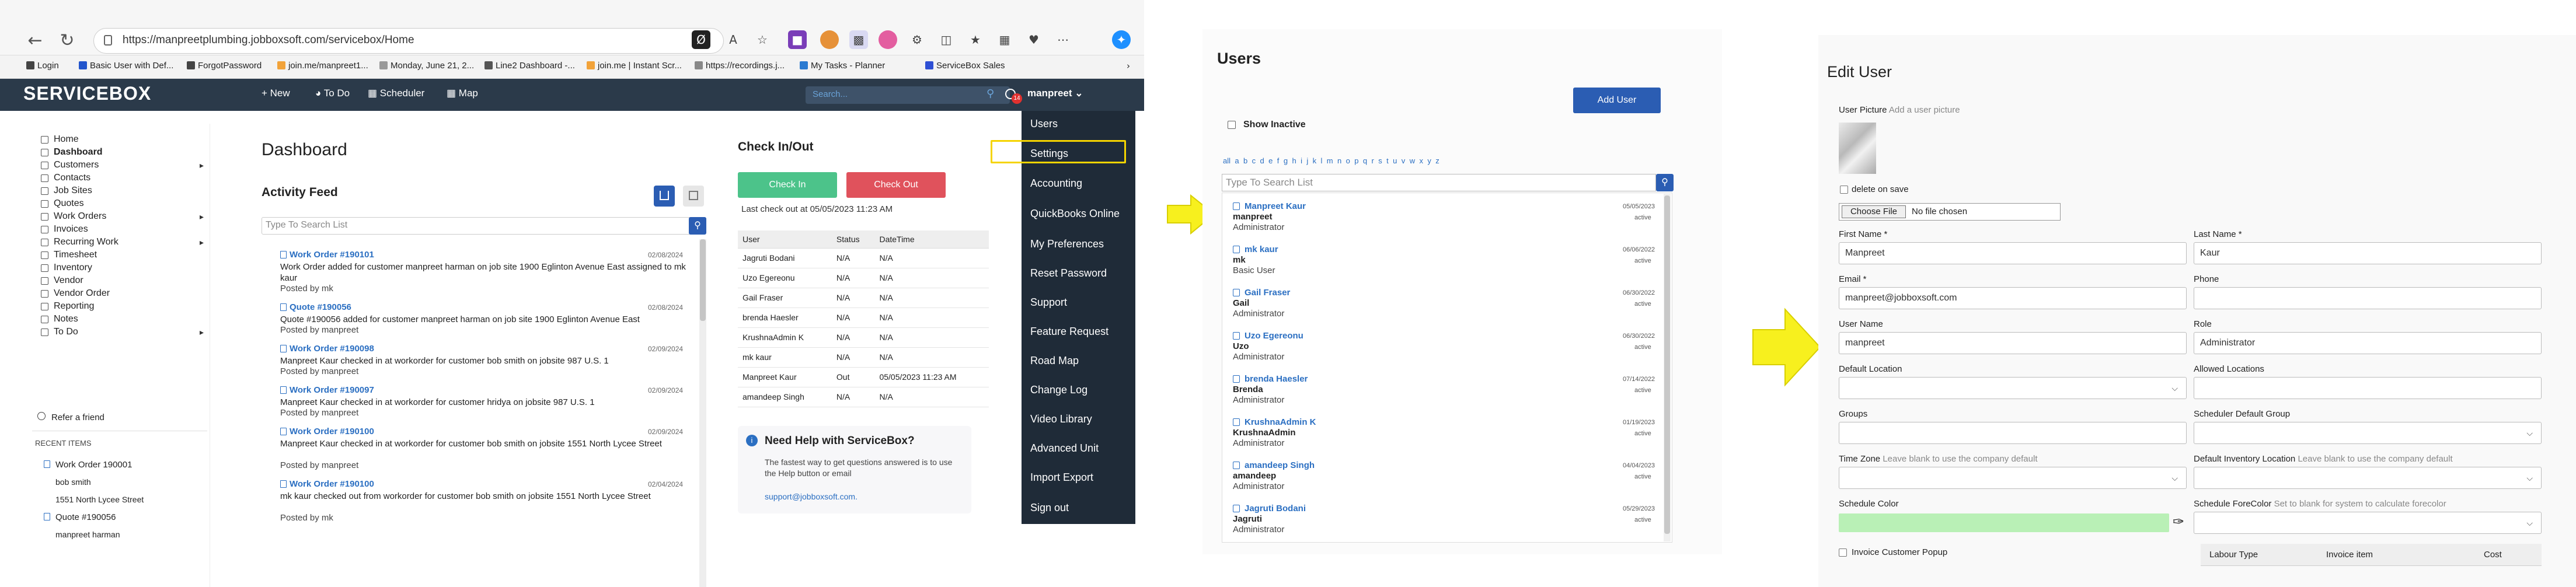  Describe the element at coordinates (1268, 293) in the screenshot. I see `user-name-link: Gail Fraser` at that location.